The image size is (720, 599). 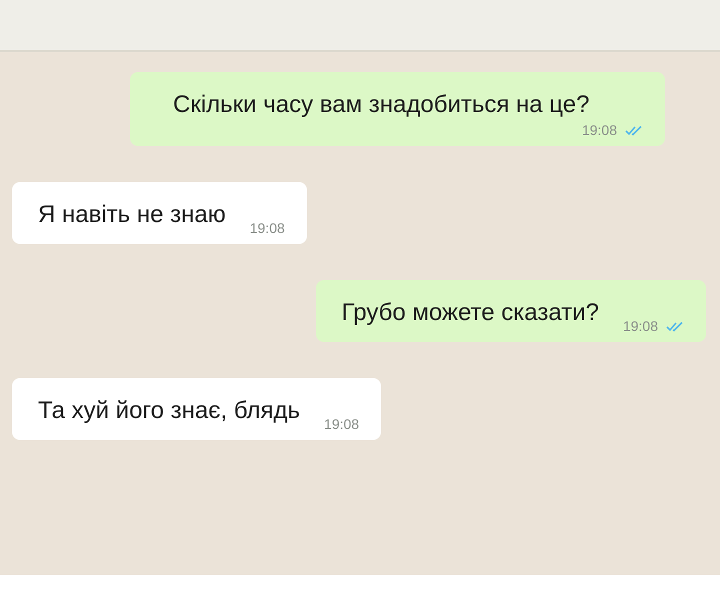 What do you see at coordinates (470, 313) in the screenshot?
I see `message-text: Грубо можете сказати?` at bounding box center [470, 313].